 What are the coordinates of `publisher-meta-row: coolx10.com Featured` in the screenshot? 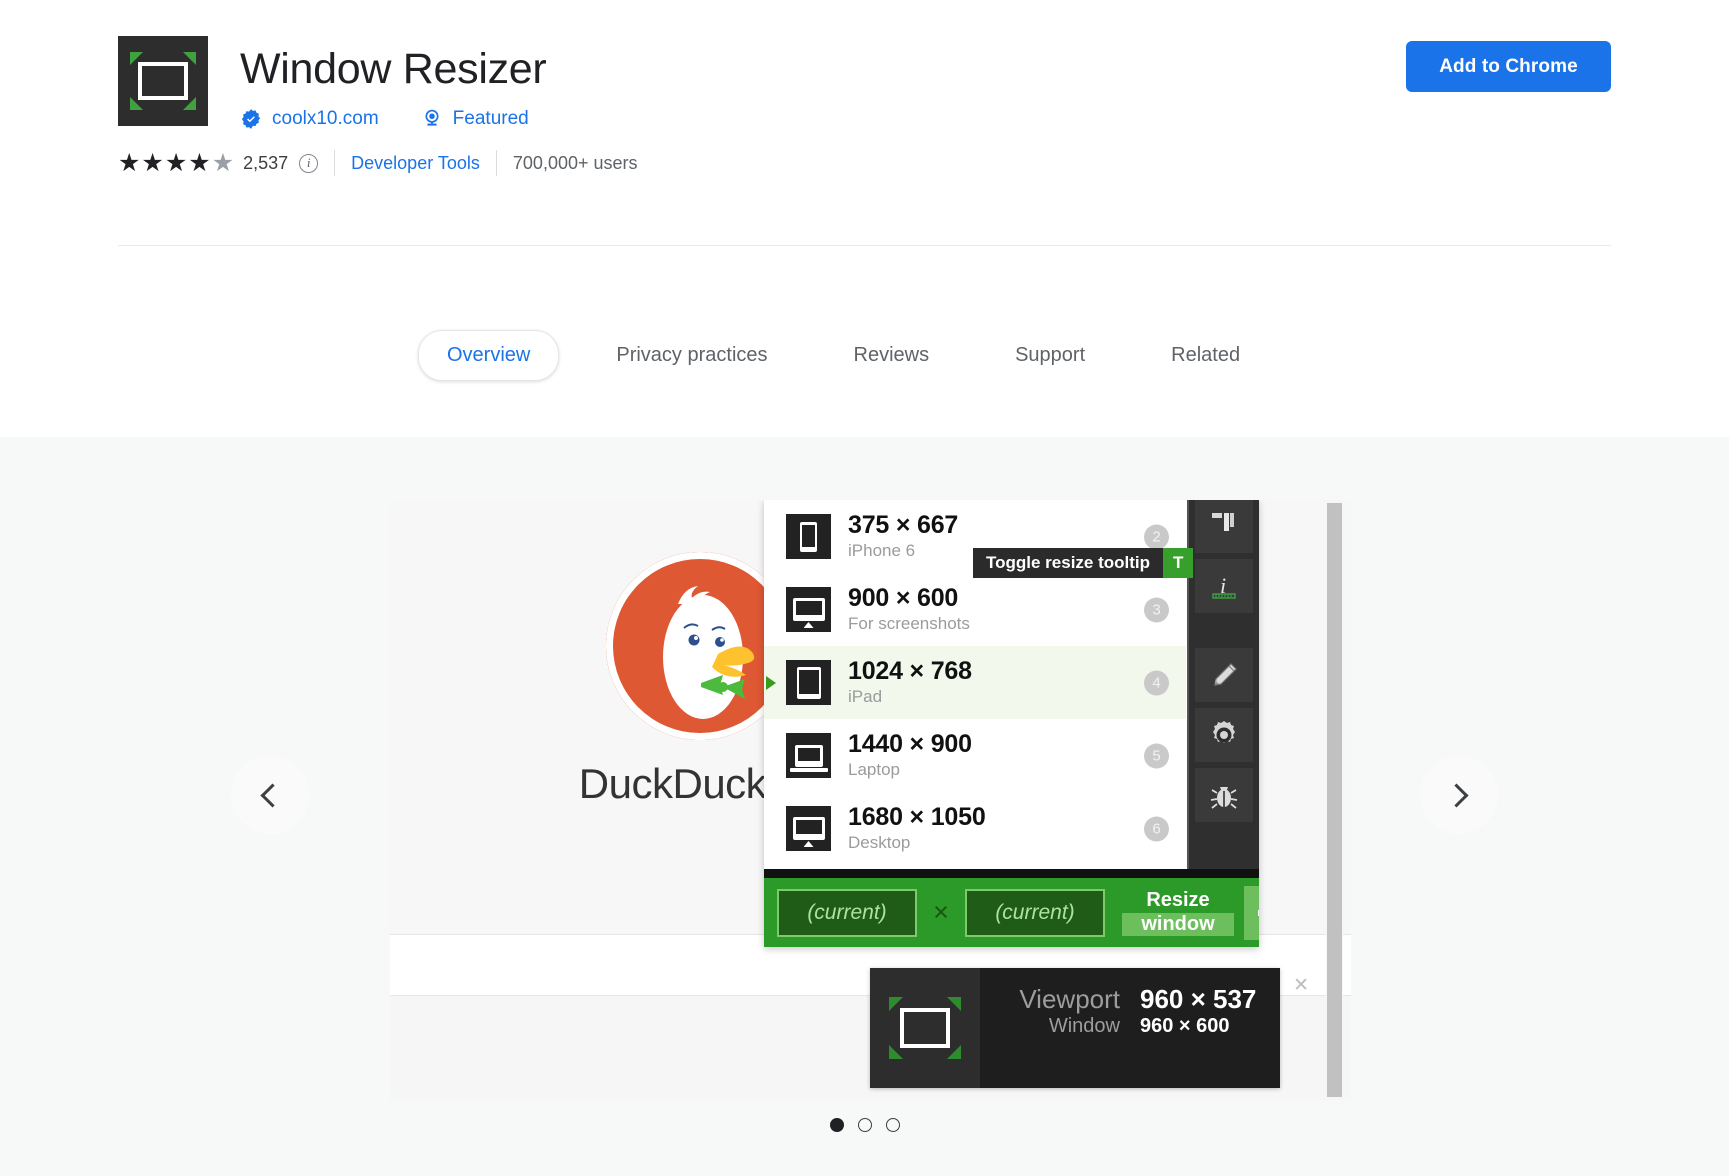 It's located at (384, 119).